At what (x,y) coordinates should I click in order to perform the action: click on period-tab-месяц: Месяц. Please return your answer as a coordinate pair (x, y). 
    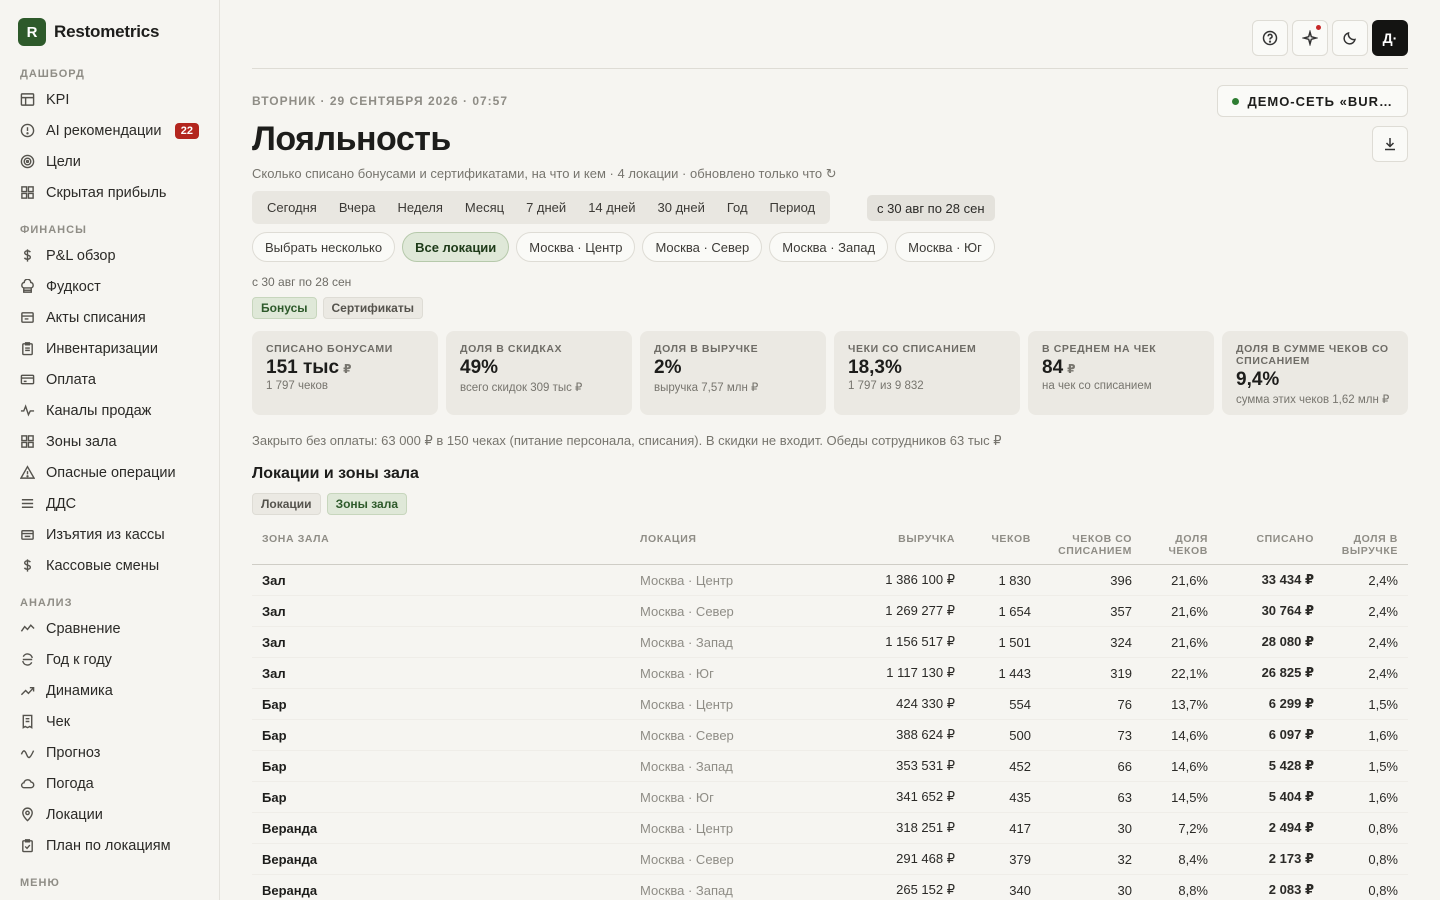
    Looking at the image, I should click on (484, 207).